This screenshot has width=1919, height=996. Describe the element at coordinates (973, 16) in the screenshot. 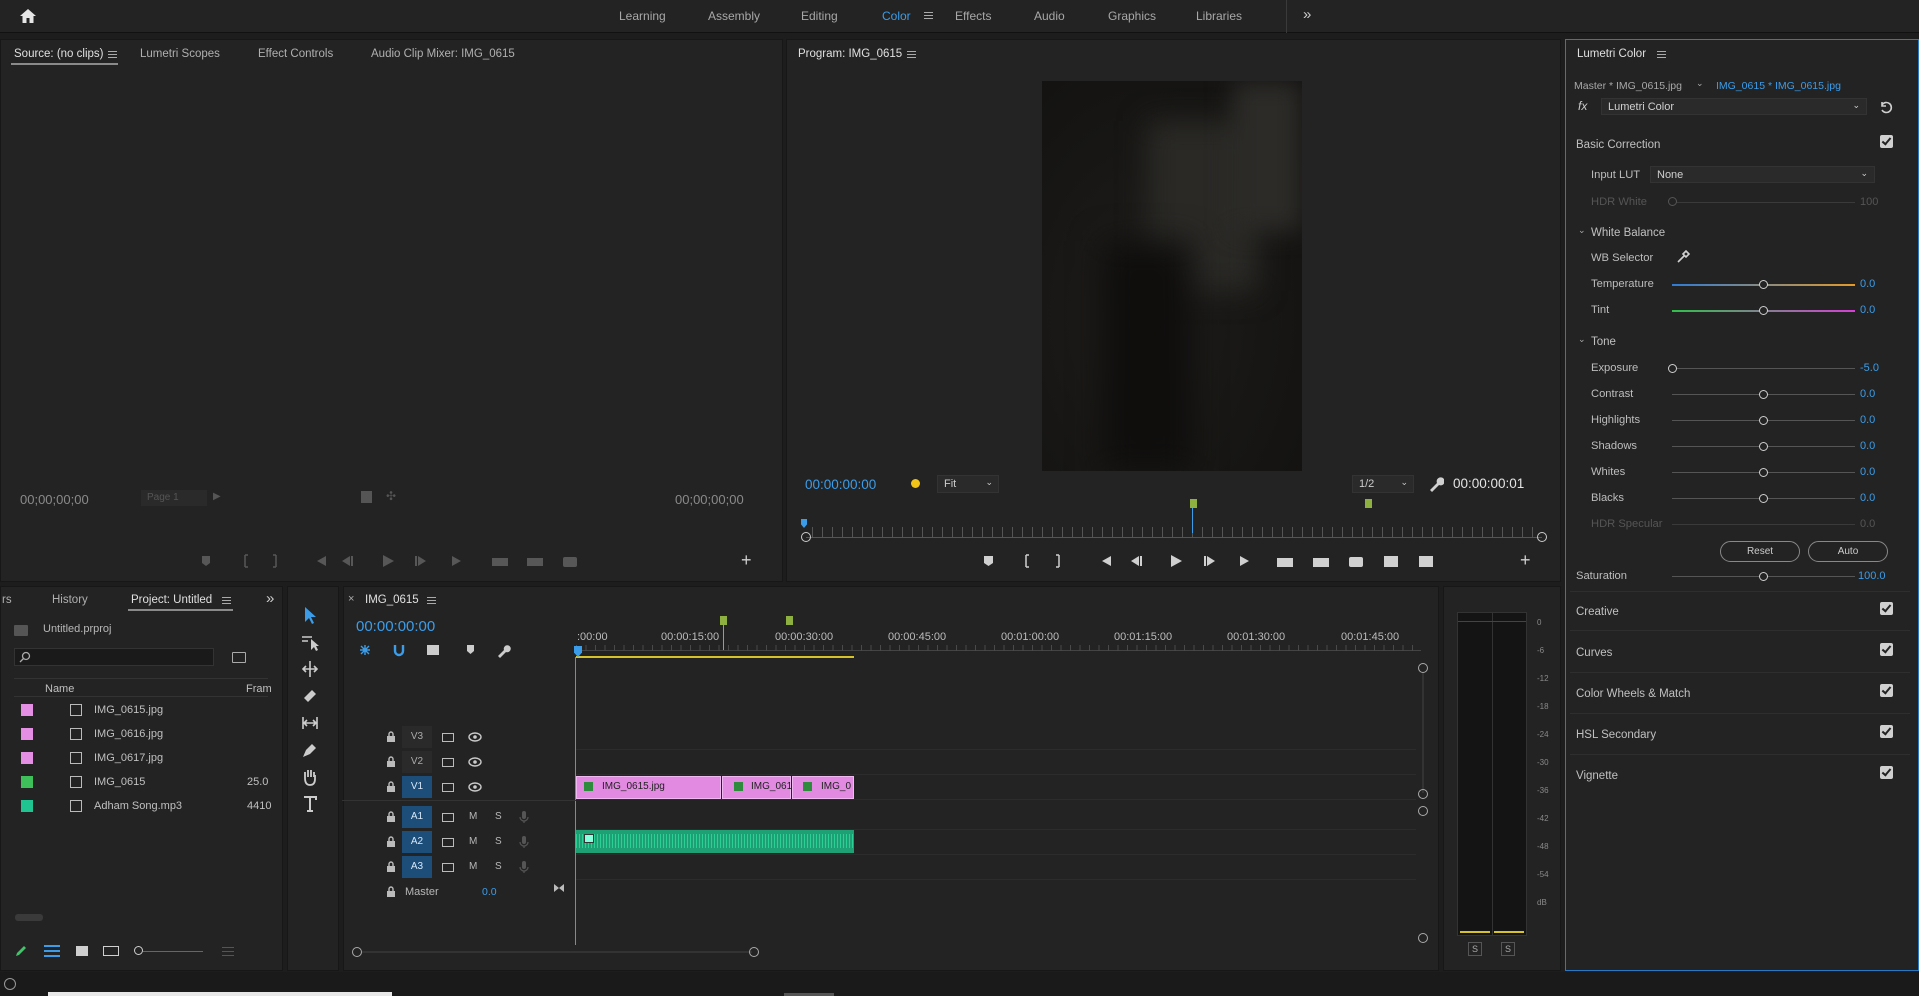

I see `workspace-effects: Effects` at that location.